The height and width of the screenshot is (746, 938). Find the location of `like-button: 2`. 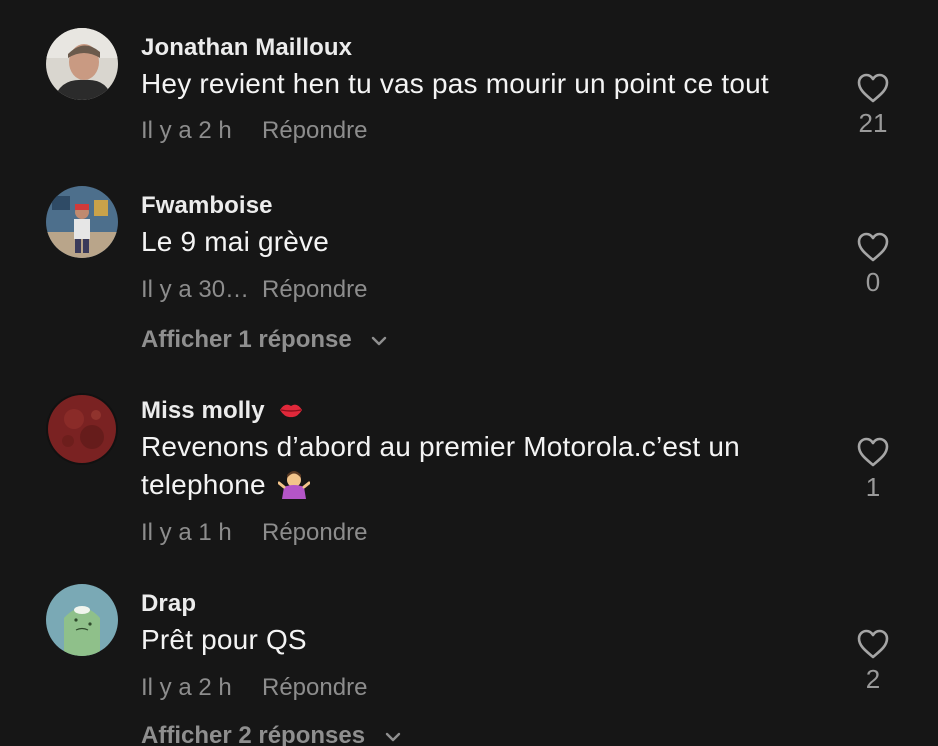

like-button: 2 is located at coordinates (873, 661).